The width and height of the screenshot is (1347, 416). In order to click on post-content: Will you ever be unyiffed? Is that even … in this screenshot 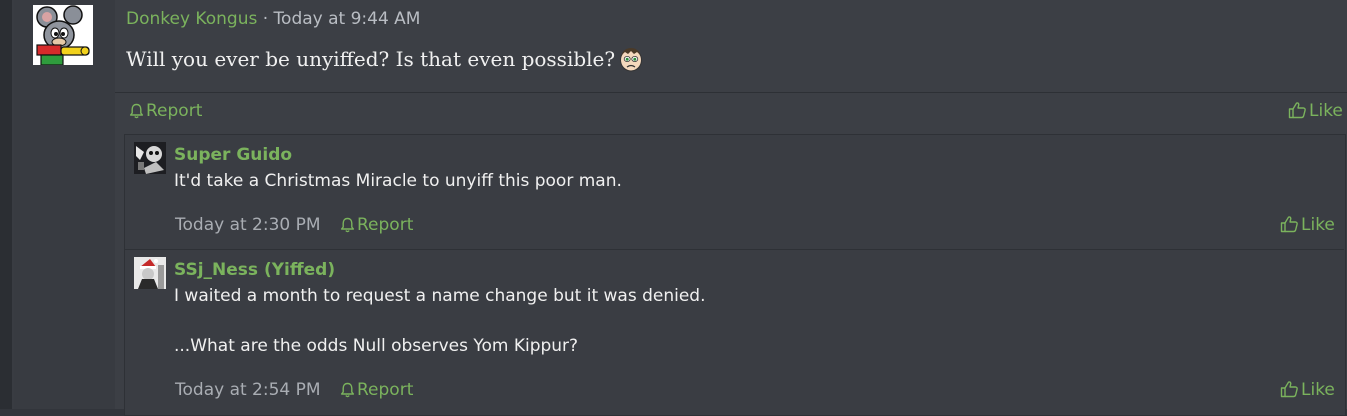, I will do `click(384, 62)`.